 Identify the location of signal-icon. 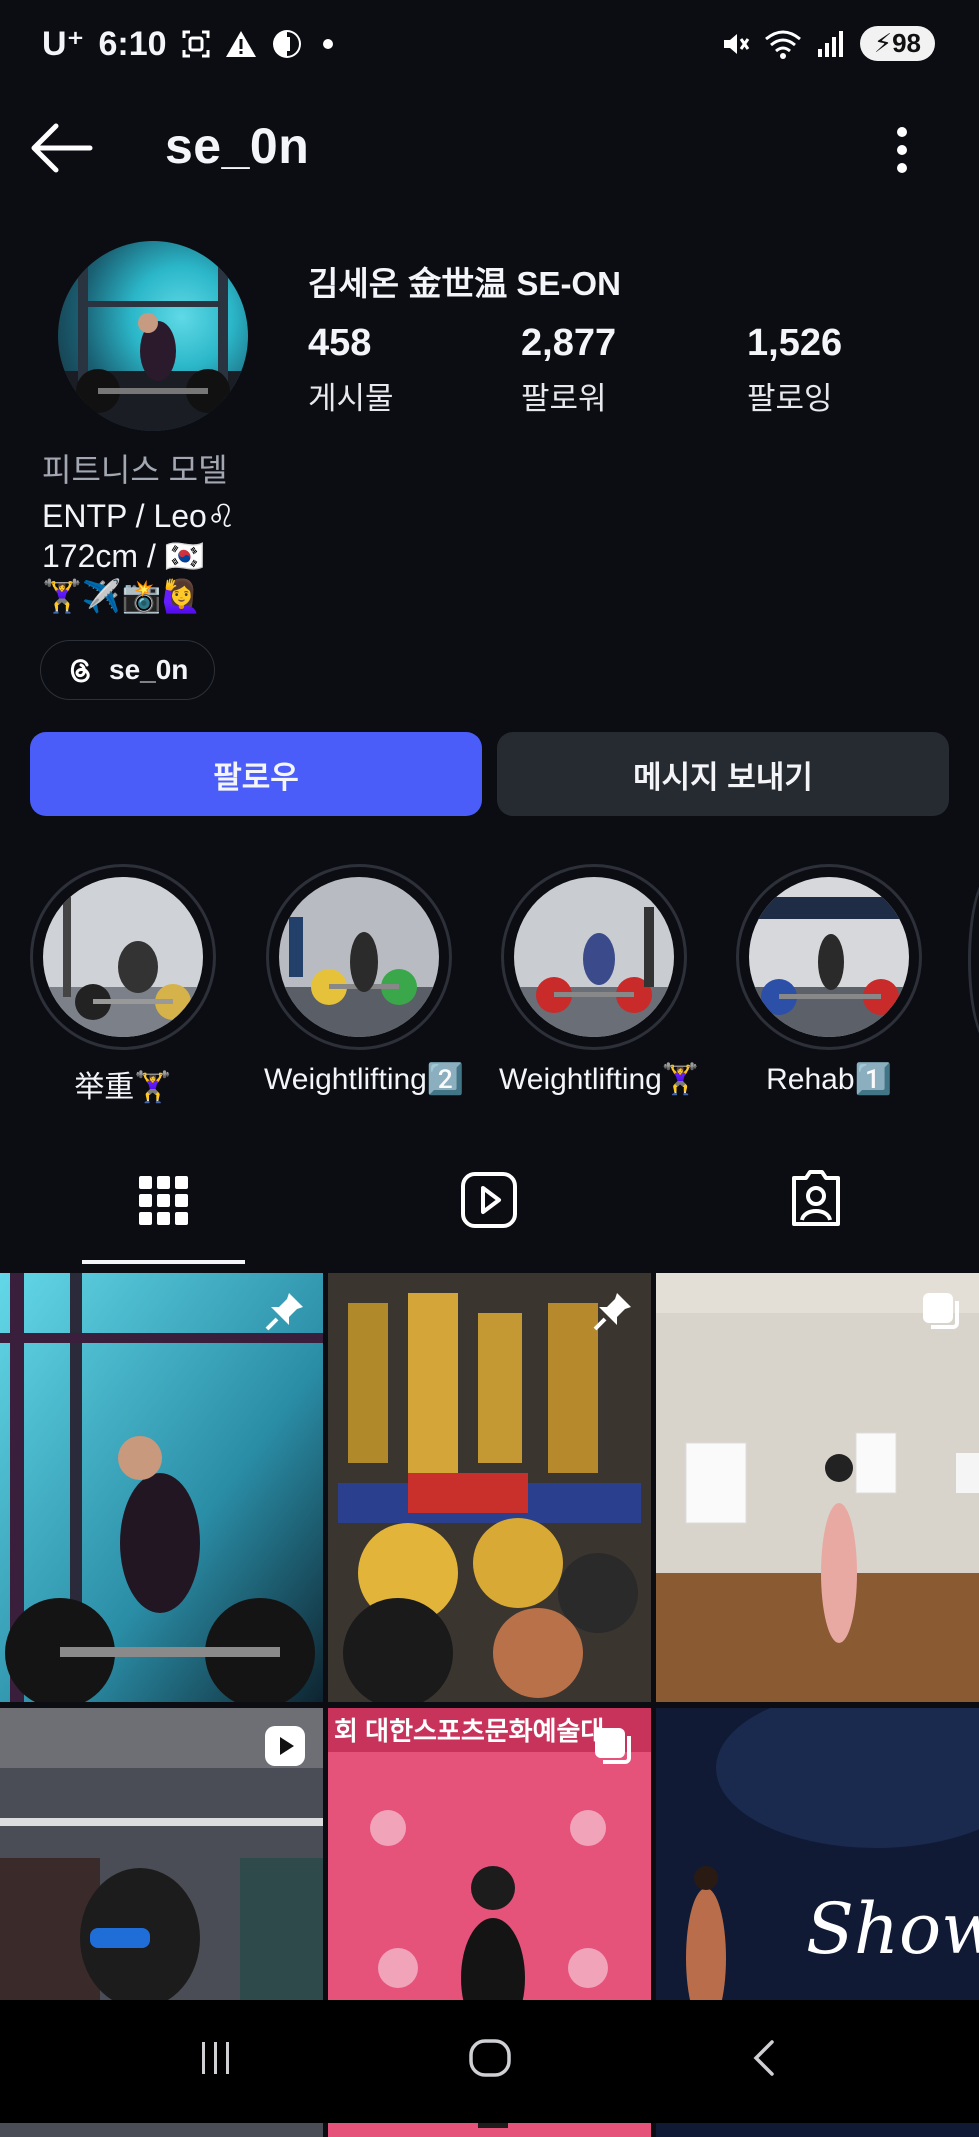
(830, 43).